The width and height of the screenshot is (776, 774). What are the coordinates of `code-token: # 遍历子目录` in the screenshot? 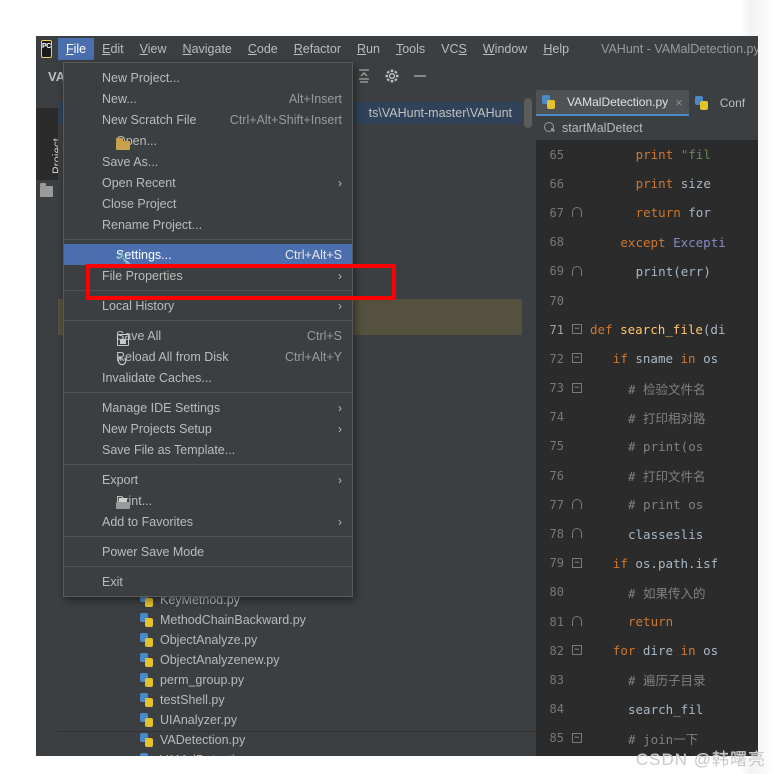 It's located at (667, 681).